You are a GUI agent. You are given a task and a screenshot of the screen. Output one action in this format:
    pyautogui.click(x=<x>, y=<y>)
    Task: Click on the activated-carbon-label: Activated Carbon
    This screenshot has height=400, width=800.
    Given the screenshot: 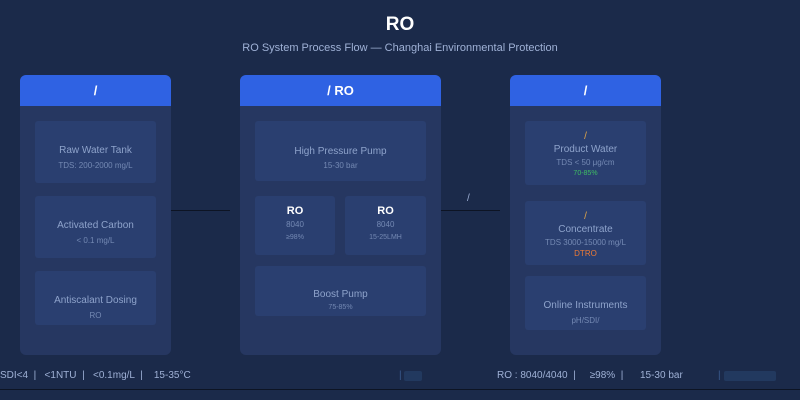 What is the action you would take?
    pyautogui.click(x=95, y=225)
    